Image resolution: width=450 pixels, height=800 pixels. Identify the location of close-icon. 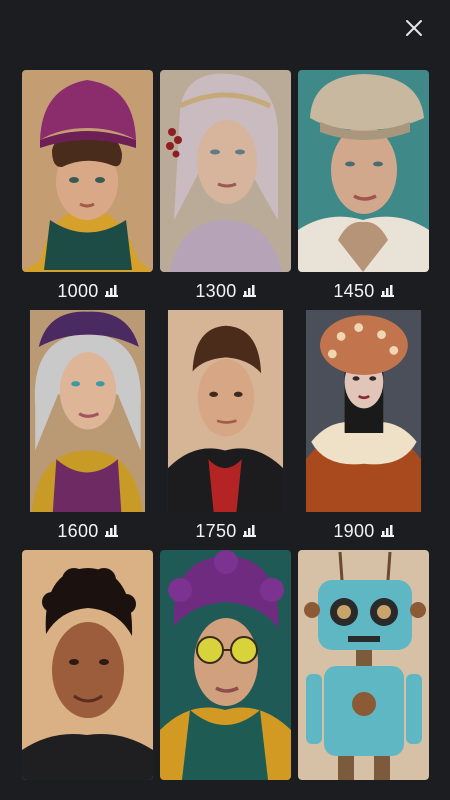
(414, 28).